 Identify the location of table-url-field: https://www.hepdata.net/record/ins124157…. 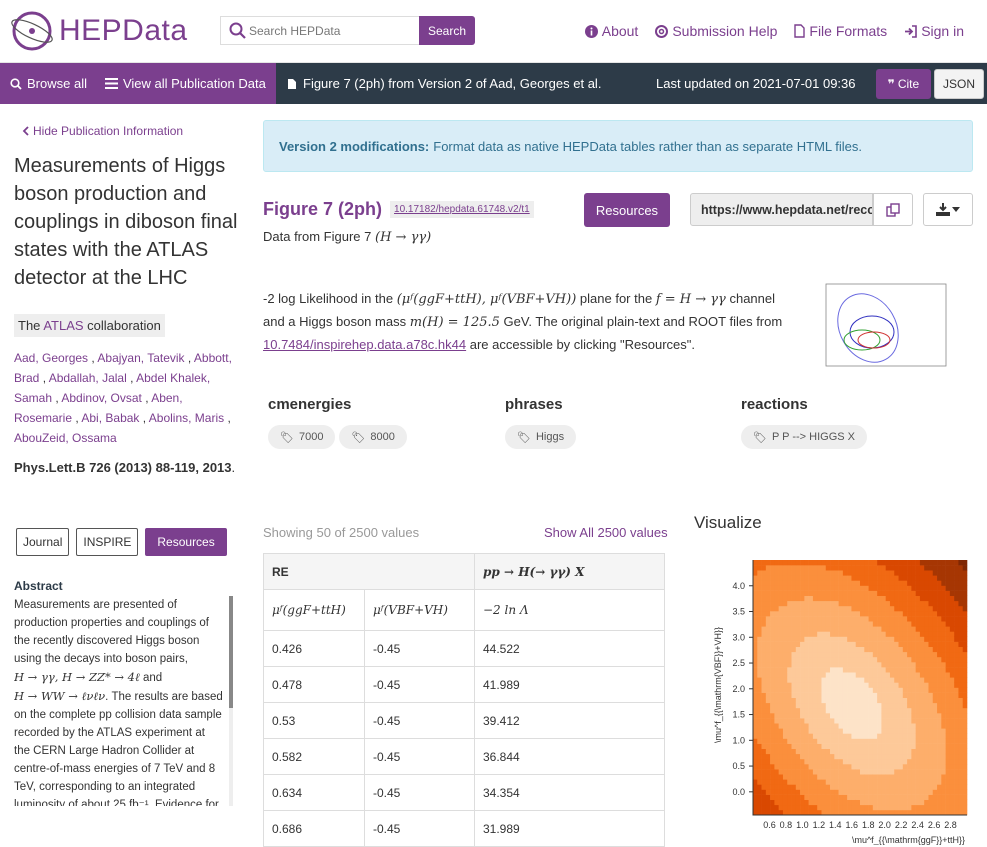
(781, 209).